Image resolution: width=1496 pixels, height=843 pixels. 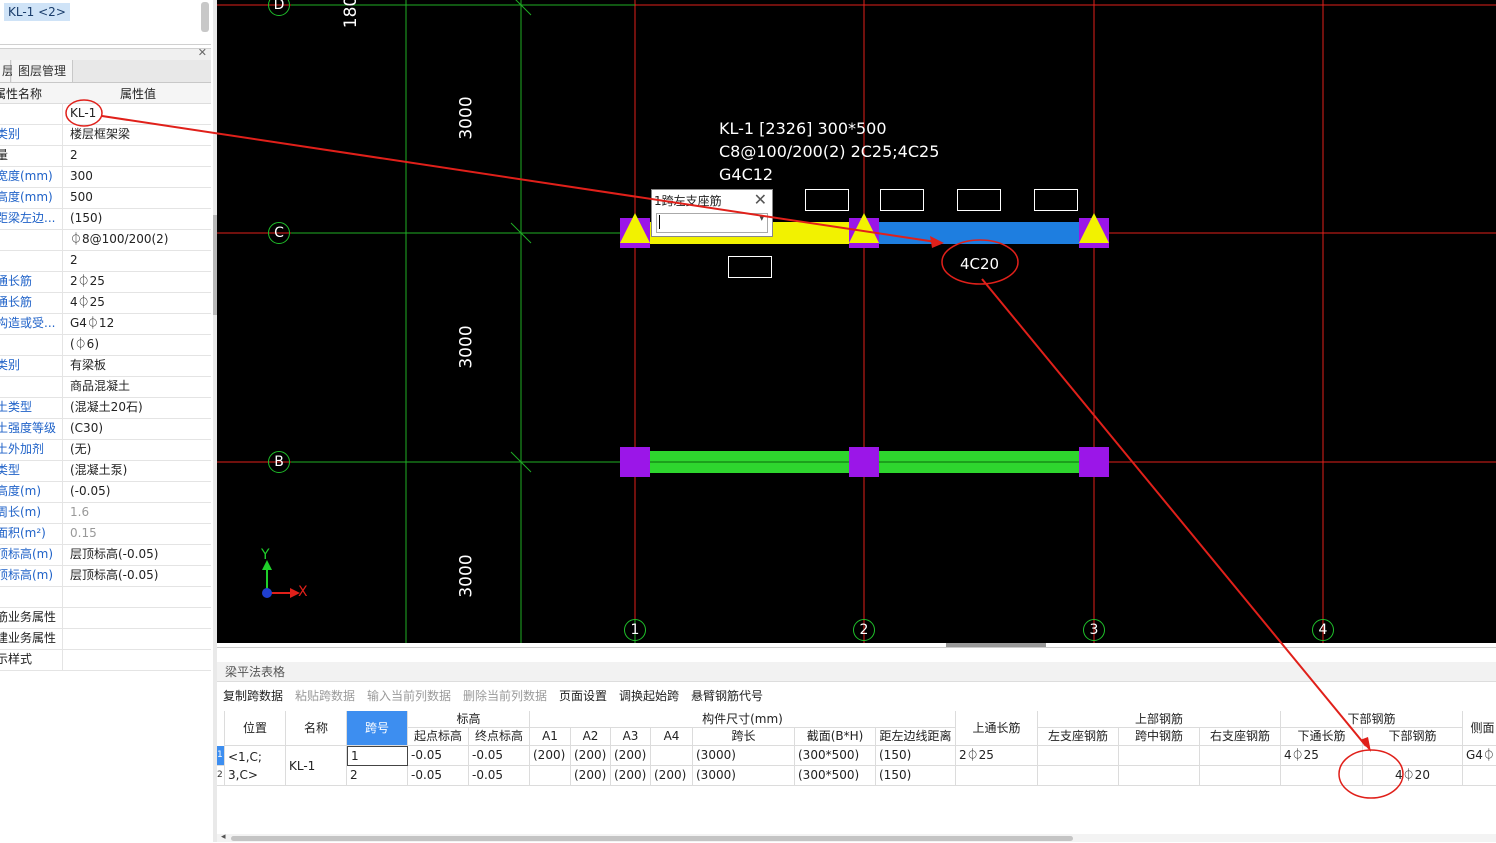 I want to click on table-cell: G4⏀, so click(x=1479, y=756).